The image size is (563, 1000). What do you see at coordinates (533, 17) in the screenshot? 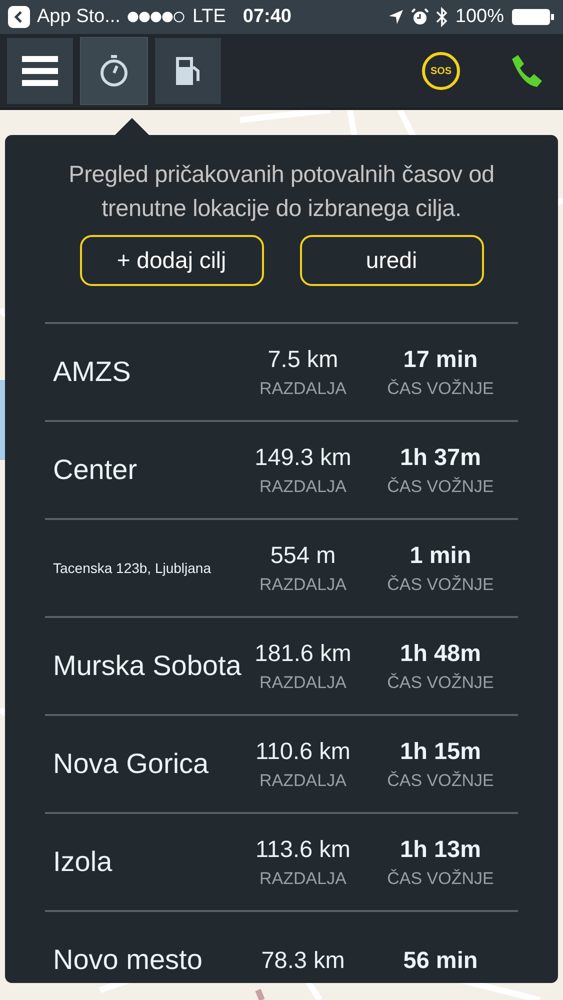
I see `battery-icon` at bounding box center [533, 17].